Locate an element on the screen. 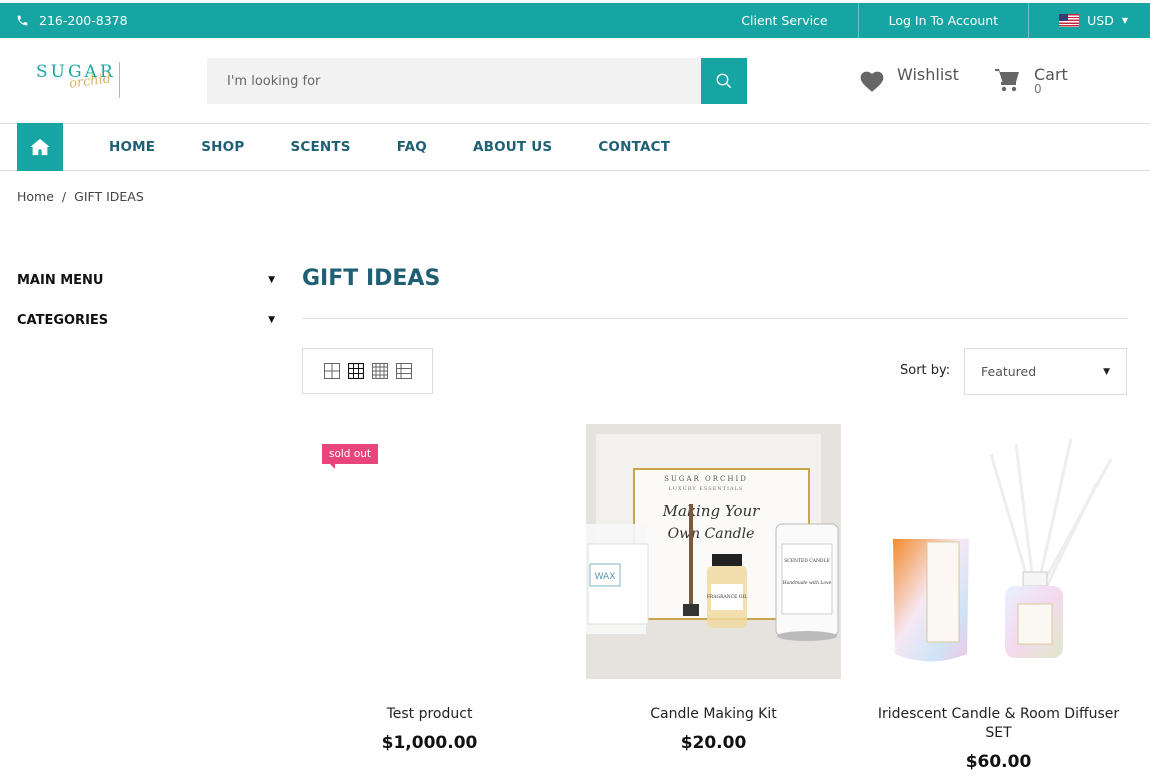 Image resolution: width=1150 pixels, height=780 pixels. page-title: GIFT IDEAS is located at coordinates (371, 278).